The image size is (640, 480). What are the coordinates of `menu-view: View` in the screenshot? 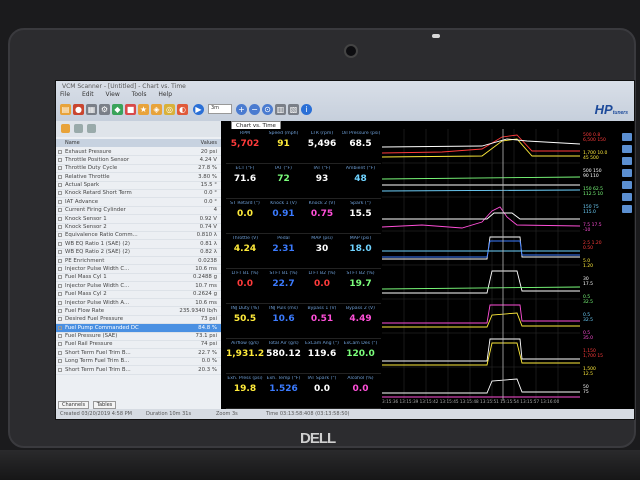 It's located at (113, 94).